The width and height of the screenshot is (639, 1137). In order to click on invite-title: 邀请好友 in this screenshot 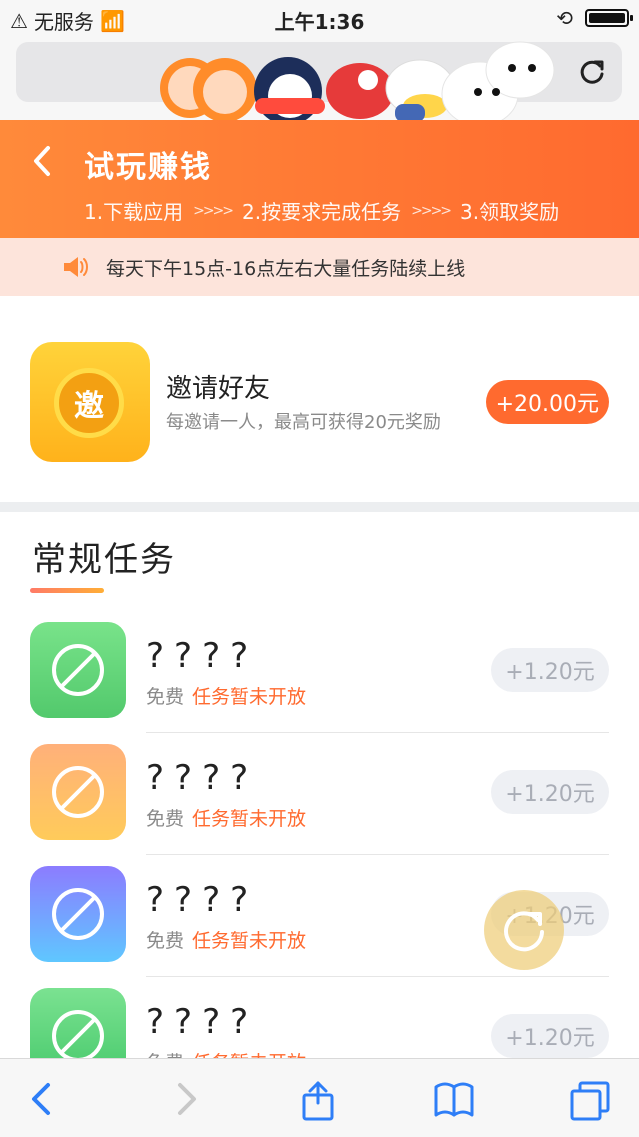, I will do `click(218, 389)`.